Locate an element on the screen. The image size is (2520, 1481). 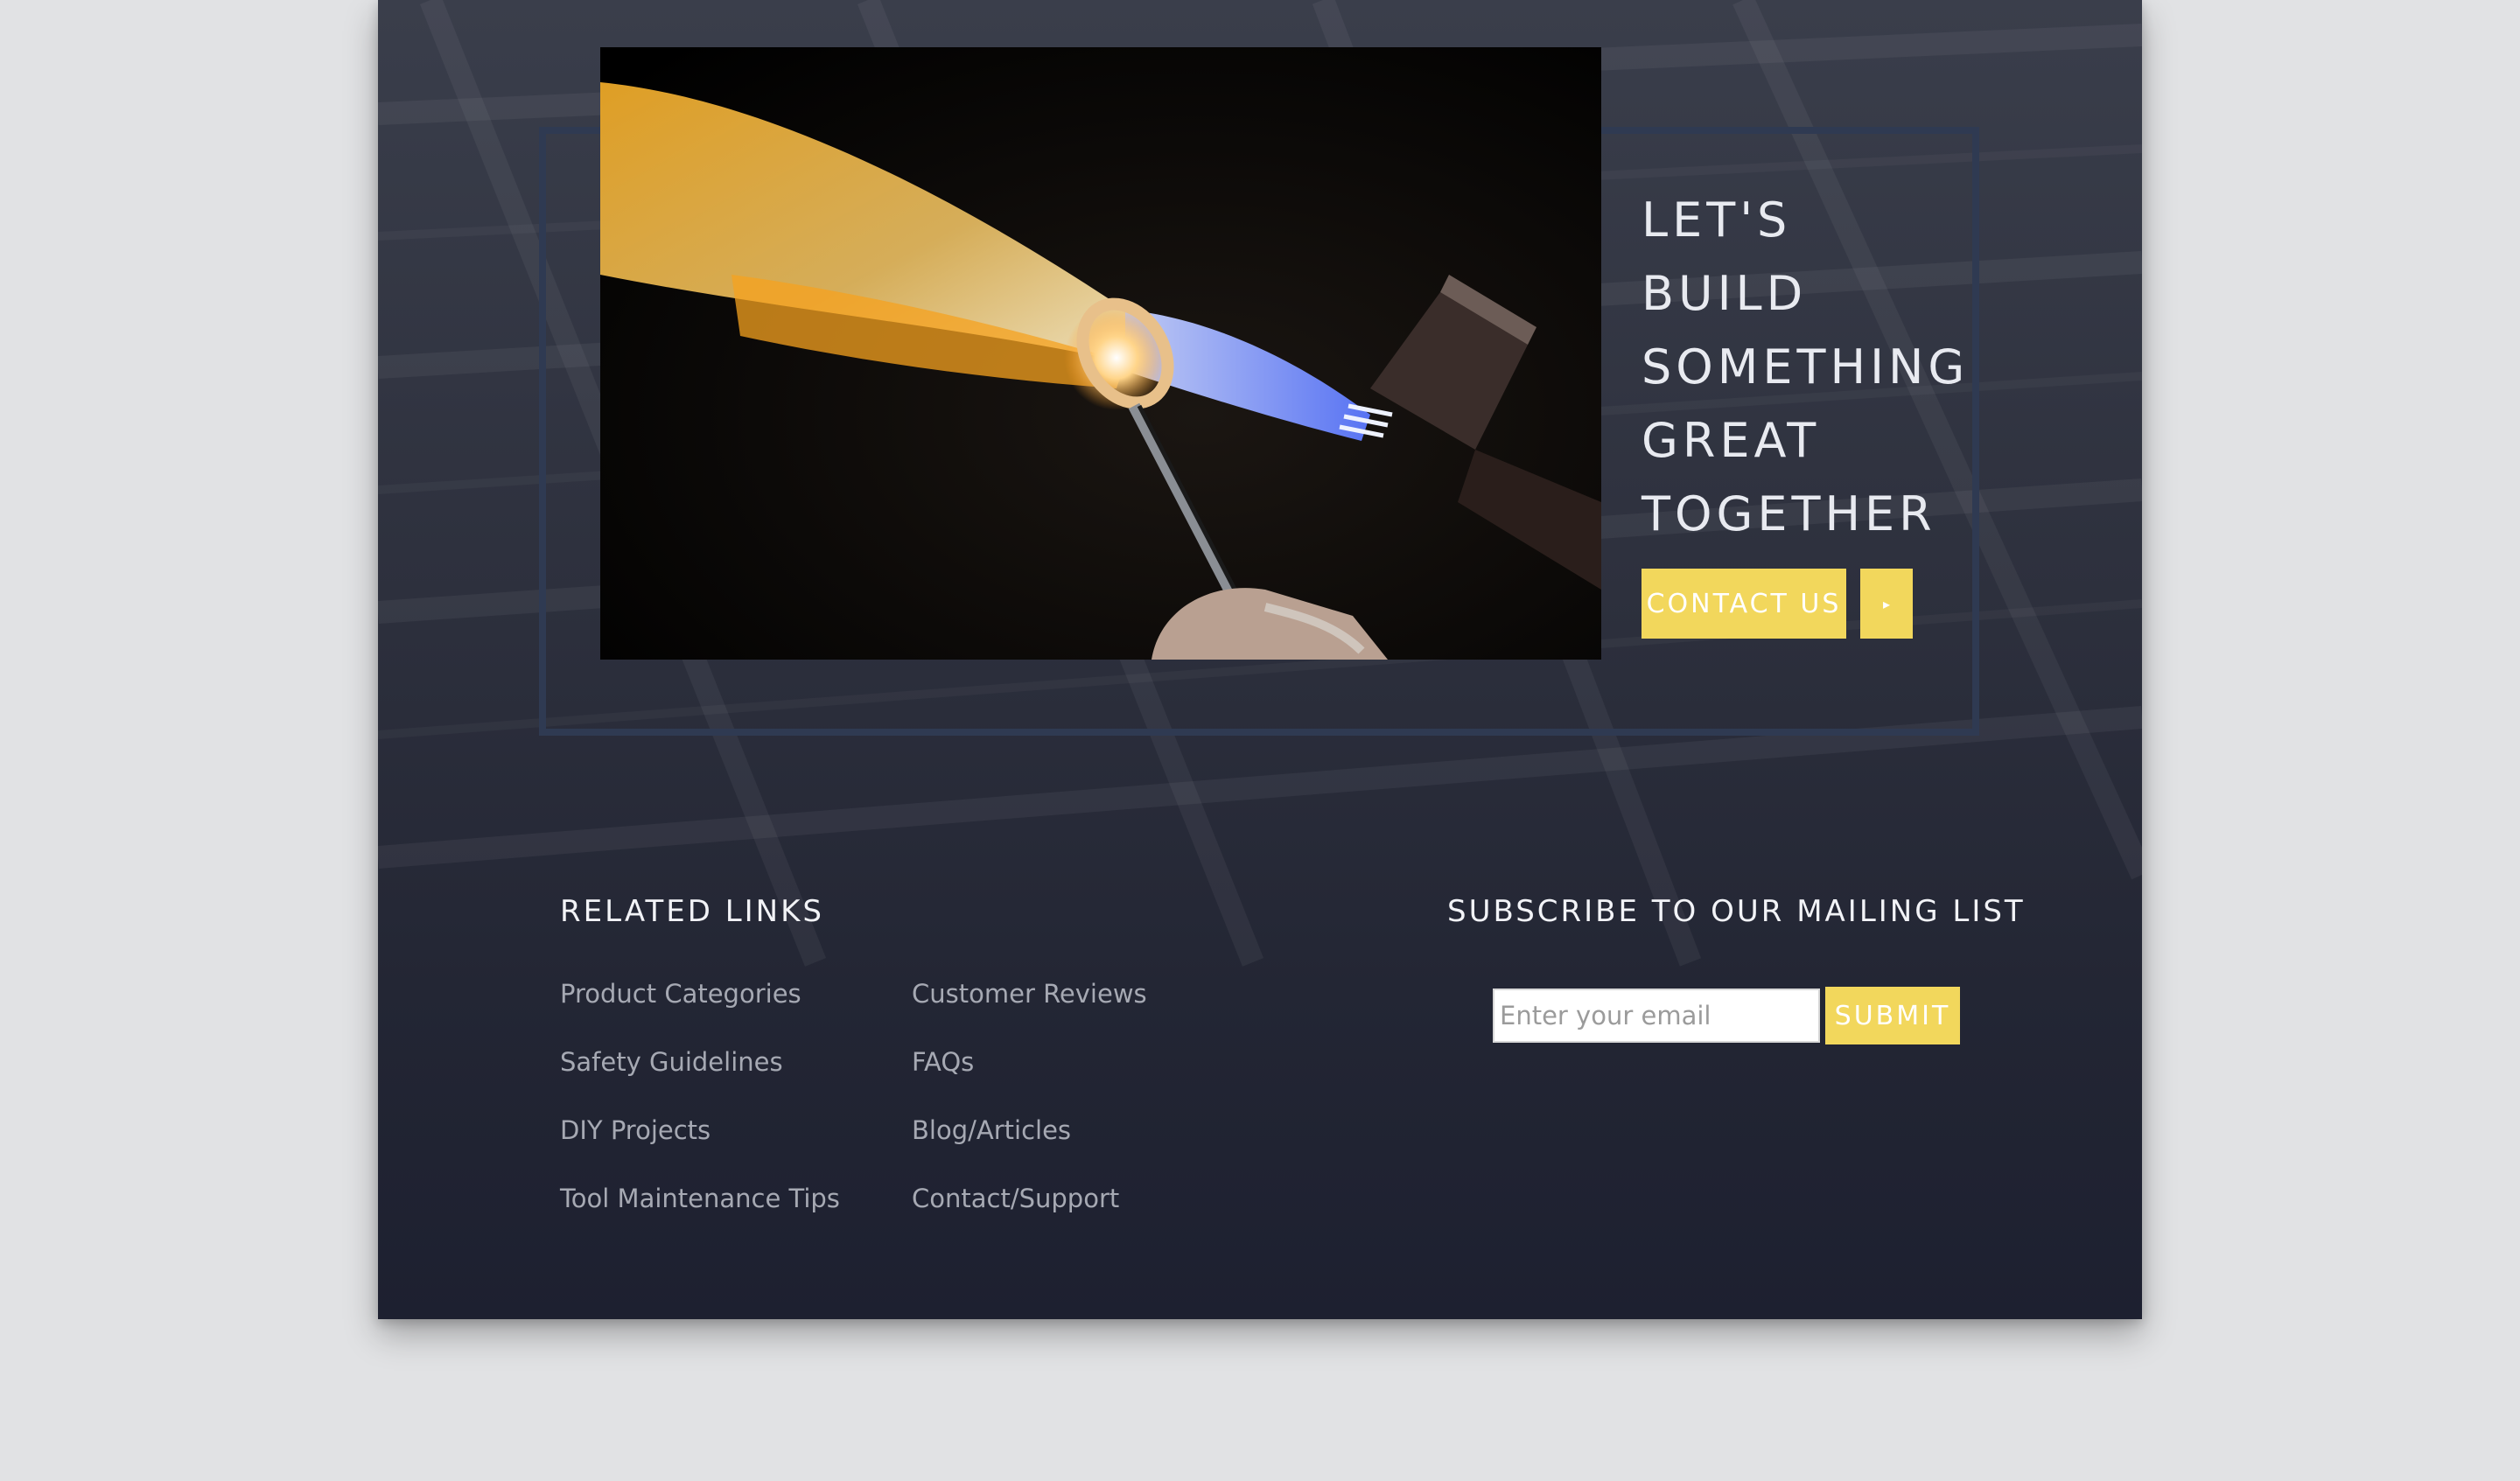
related-links-title: RELATED LINKS is located at coordinates (692, 911).